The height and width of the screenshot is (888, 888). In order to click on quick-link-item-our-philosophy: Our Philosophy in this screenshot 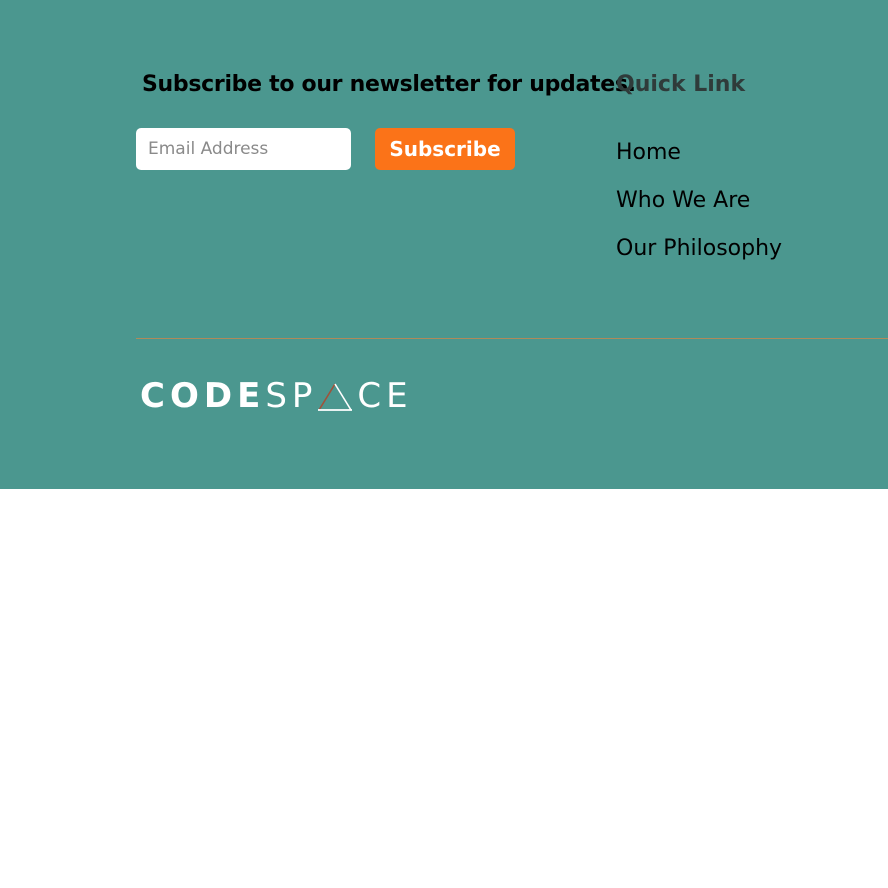, I will do `click(699, 258)`.